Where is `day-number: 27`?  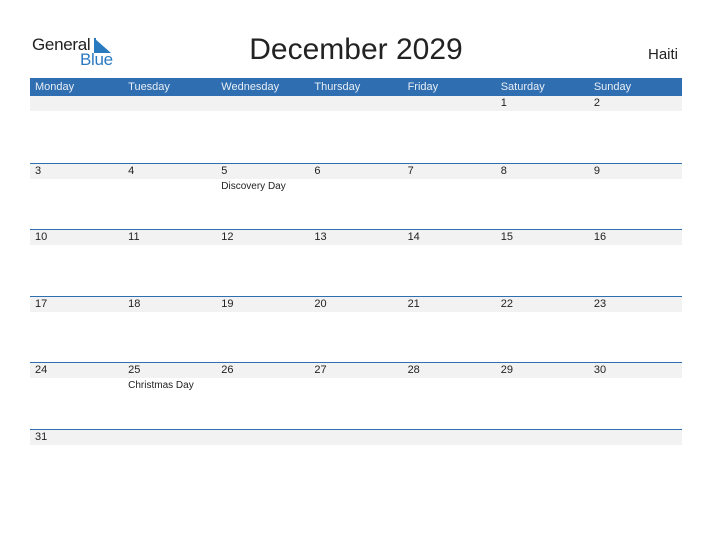
day-number: 27 is located at coordinates (320, 370).